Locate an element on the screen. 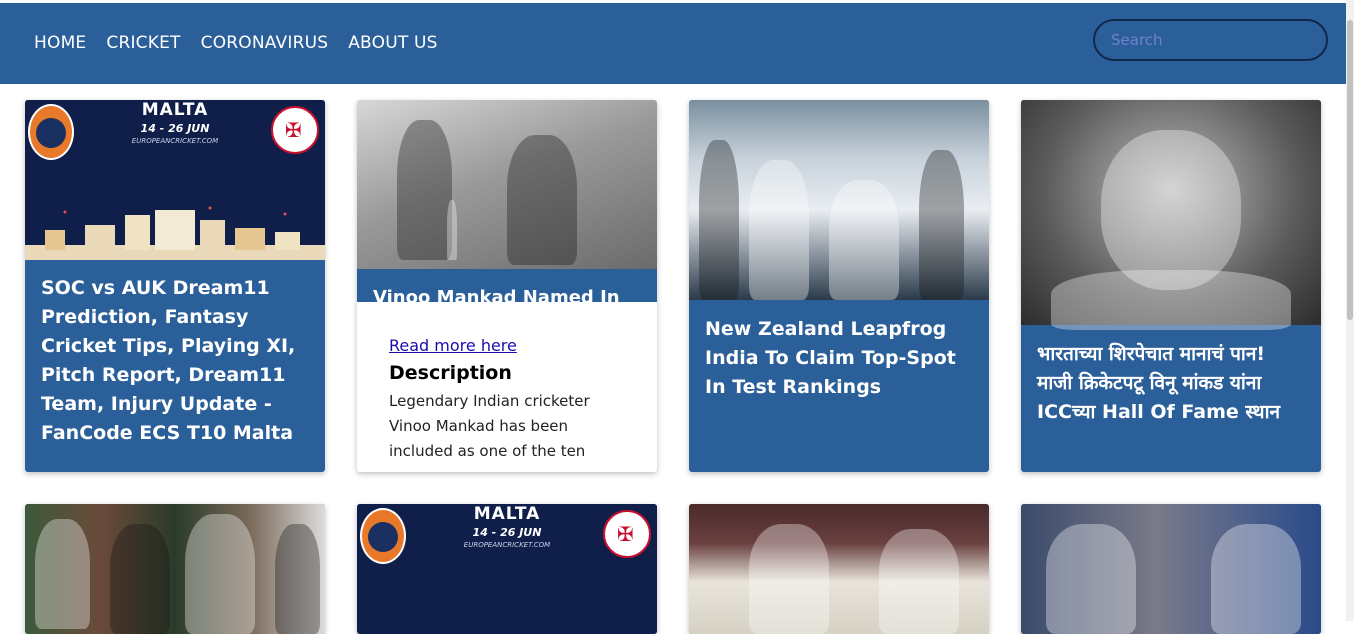  nav-cricket: CRICKET is located at coordinates (143, 43).